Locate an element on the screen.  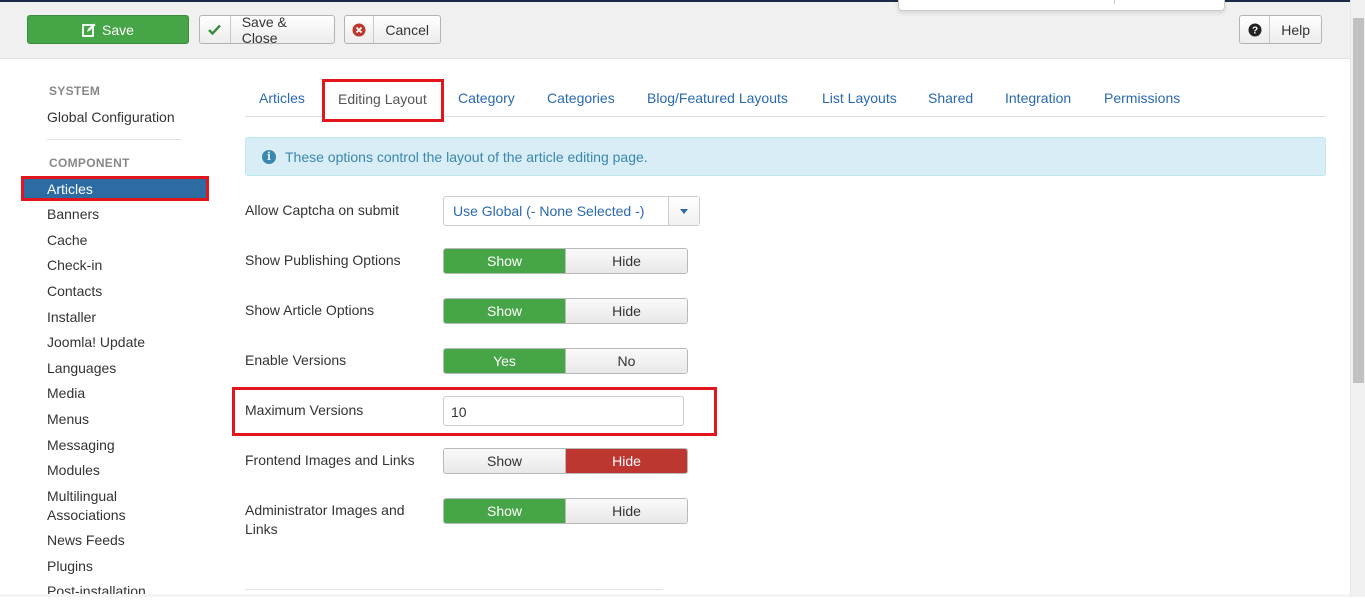
versions-yes-option: Yes is located at coordinates (504, 361).